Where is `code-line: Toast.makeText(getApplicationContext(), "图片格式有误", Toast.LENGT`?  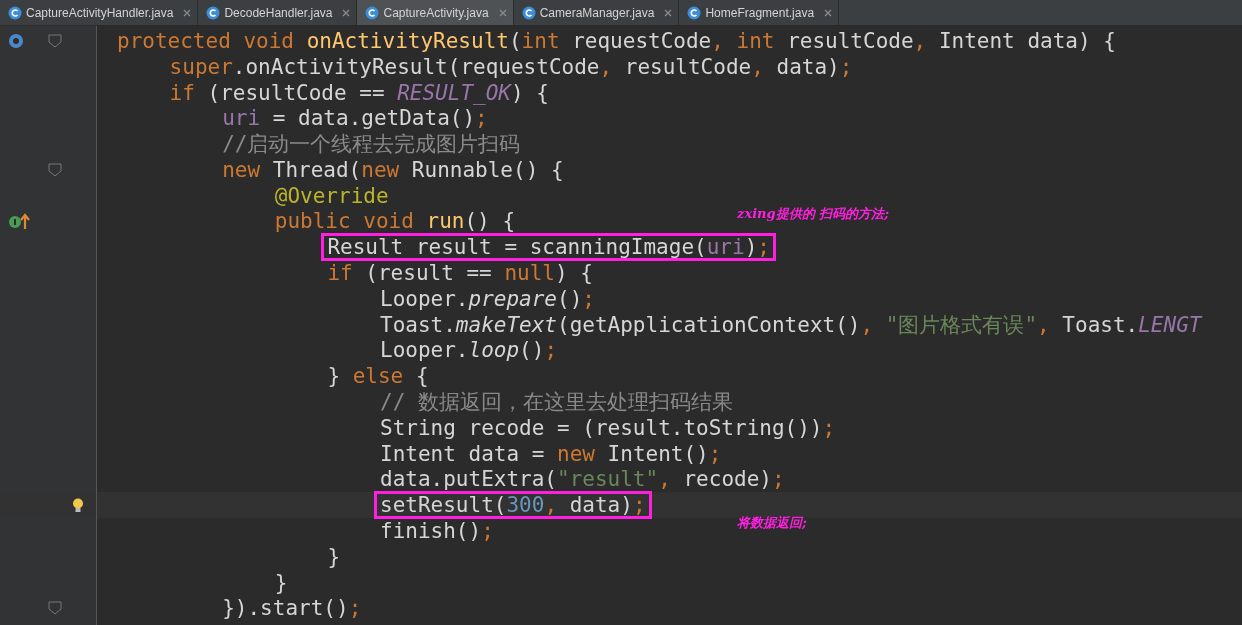
code-line: Toast.makeText(getApplicationContext(), "图片格式有误", Toast.LENGT is located at coordinates (791, 325).